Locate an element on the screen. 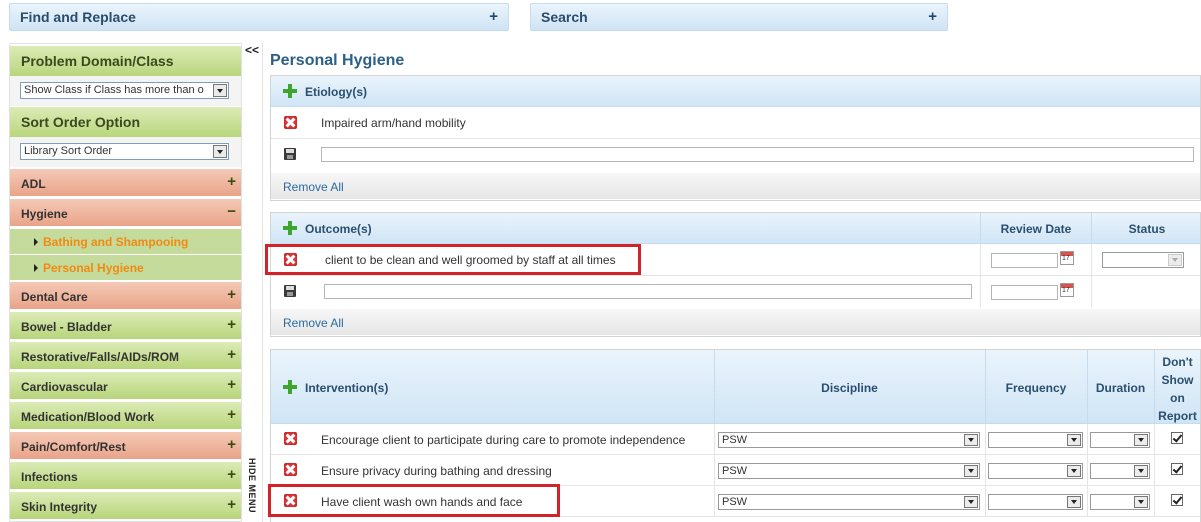  problem-domain-band: Show Class if Class has more than o is located at coordinates (125, 91).